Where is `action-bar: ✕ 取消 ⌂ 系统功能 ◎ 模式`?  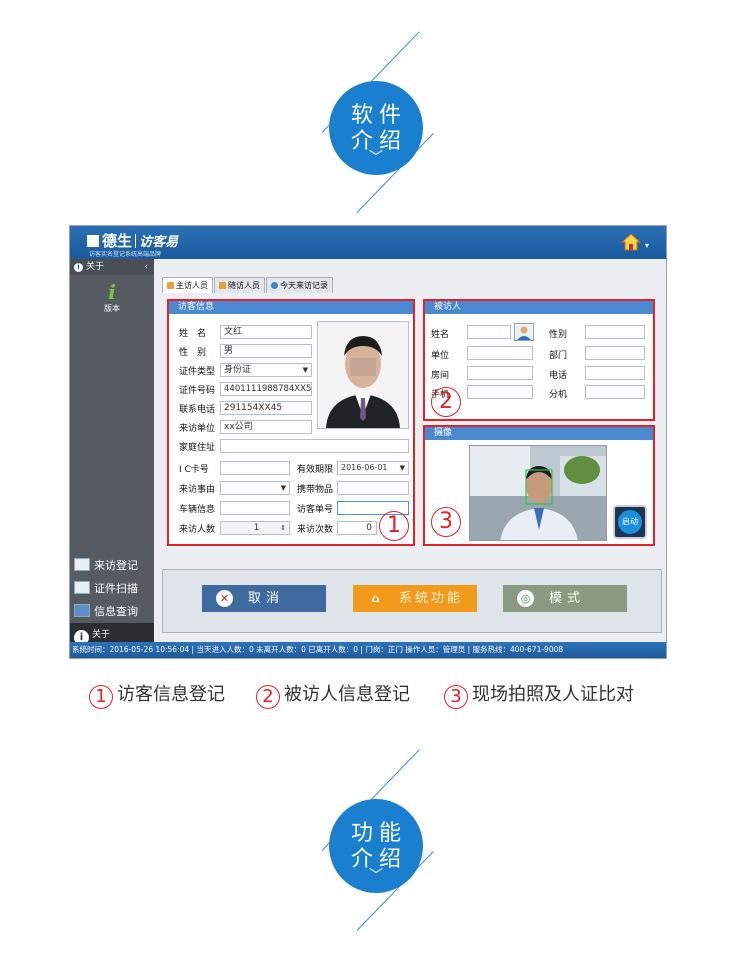
action-bar: ✕ 取消 ⌂ 系统功能 ◎ 模式 is located at coordinates (412, 601).